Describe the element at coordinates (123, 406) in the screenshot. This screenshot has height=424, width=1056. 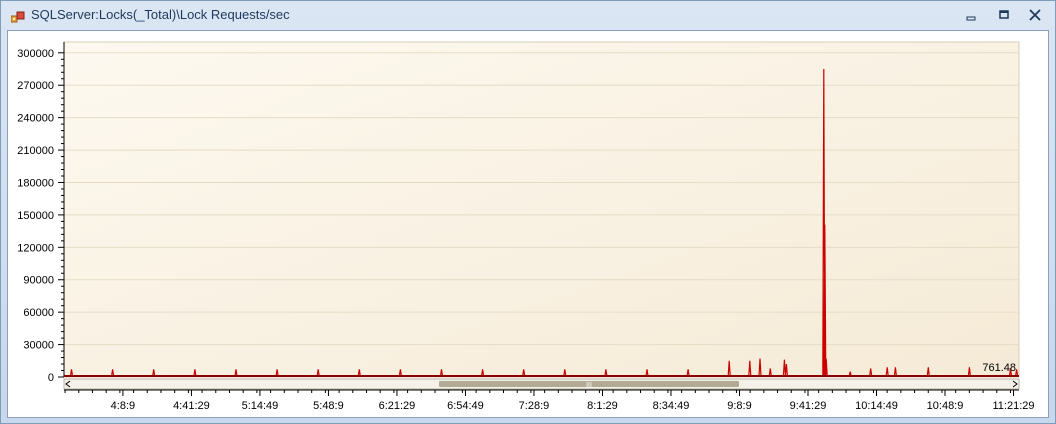
I see `x-tick-label: 4:8:9` at that location.